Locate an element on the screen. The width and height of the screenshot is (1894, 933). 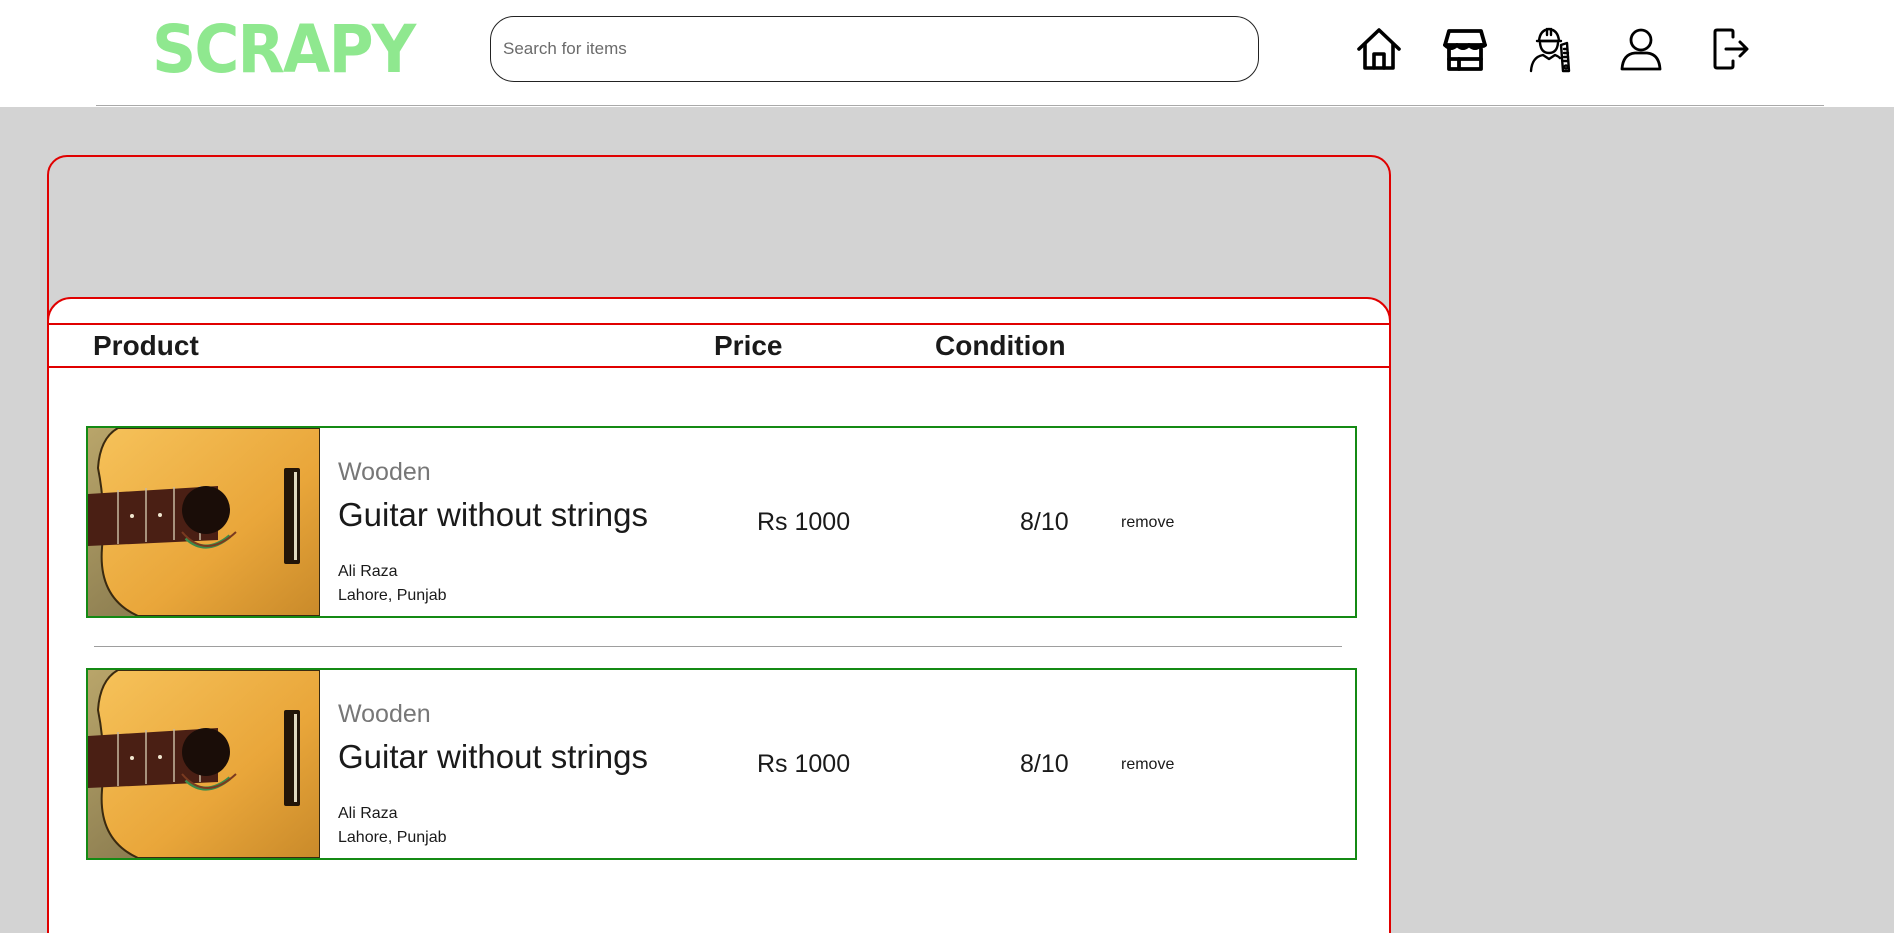
worker-icon is located at coordinates (1551, 49).